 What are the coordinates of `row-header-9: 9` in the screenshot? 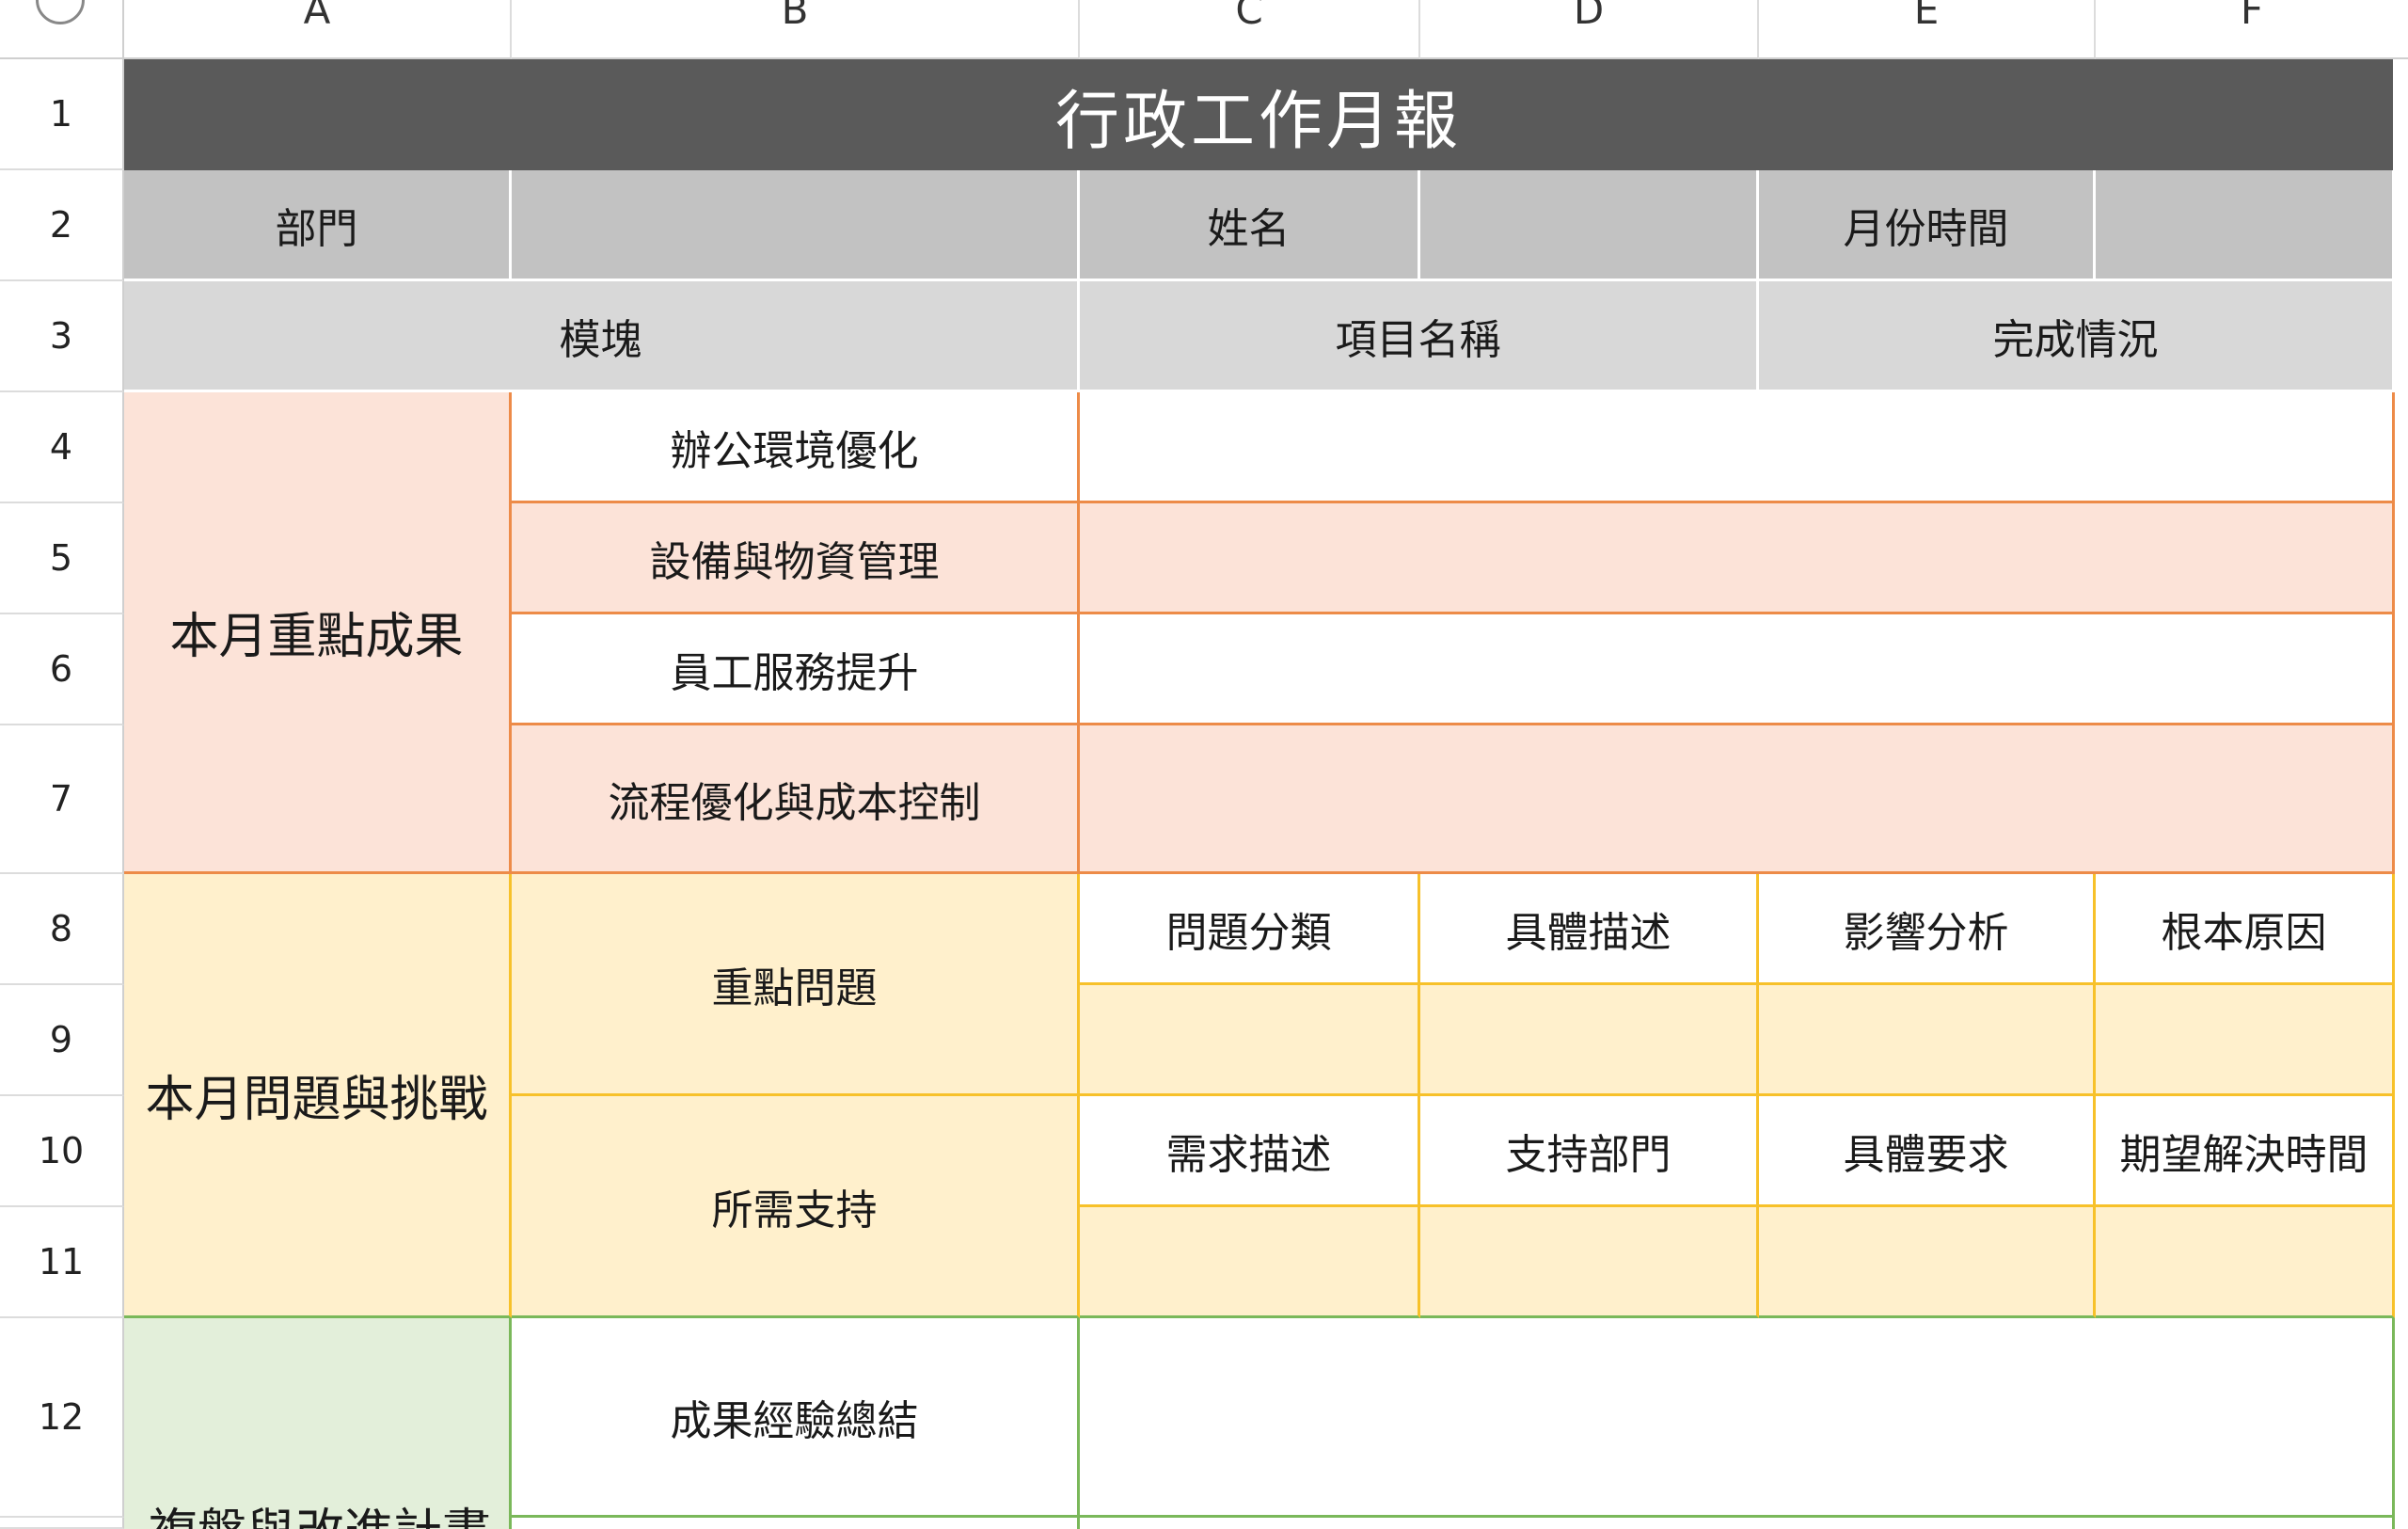 It's located at (62, 1040).